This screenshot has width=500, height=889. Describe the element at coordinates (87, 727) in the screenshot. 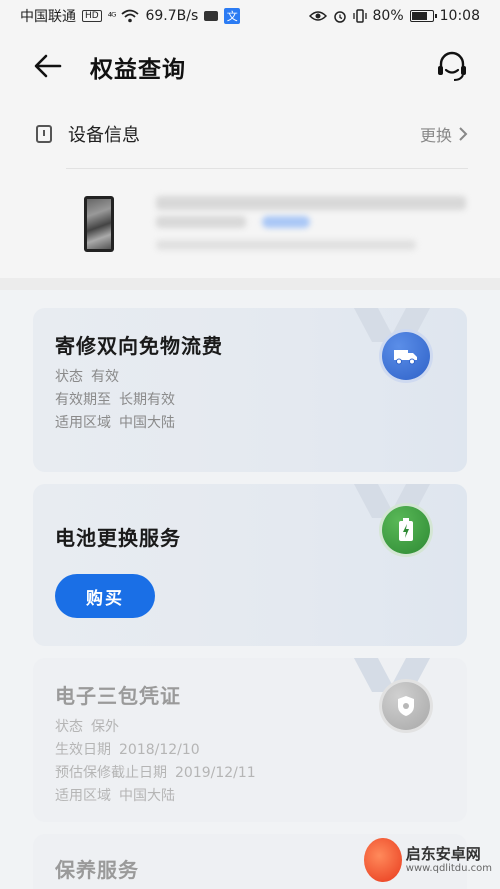

I see `card-field: 状态 保外` at that location.